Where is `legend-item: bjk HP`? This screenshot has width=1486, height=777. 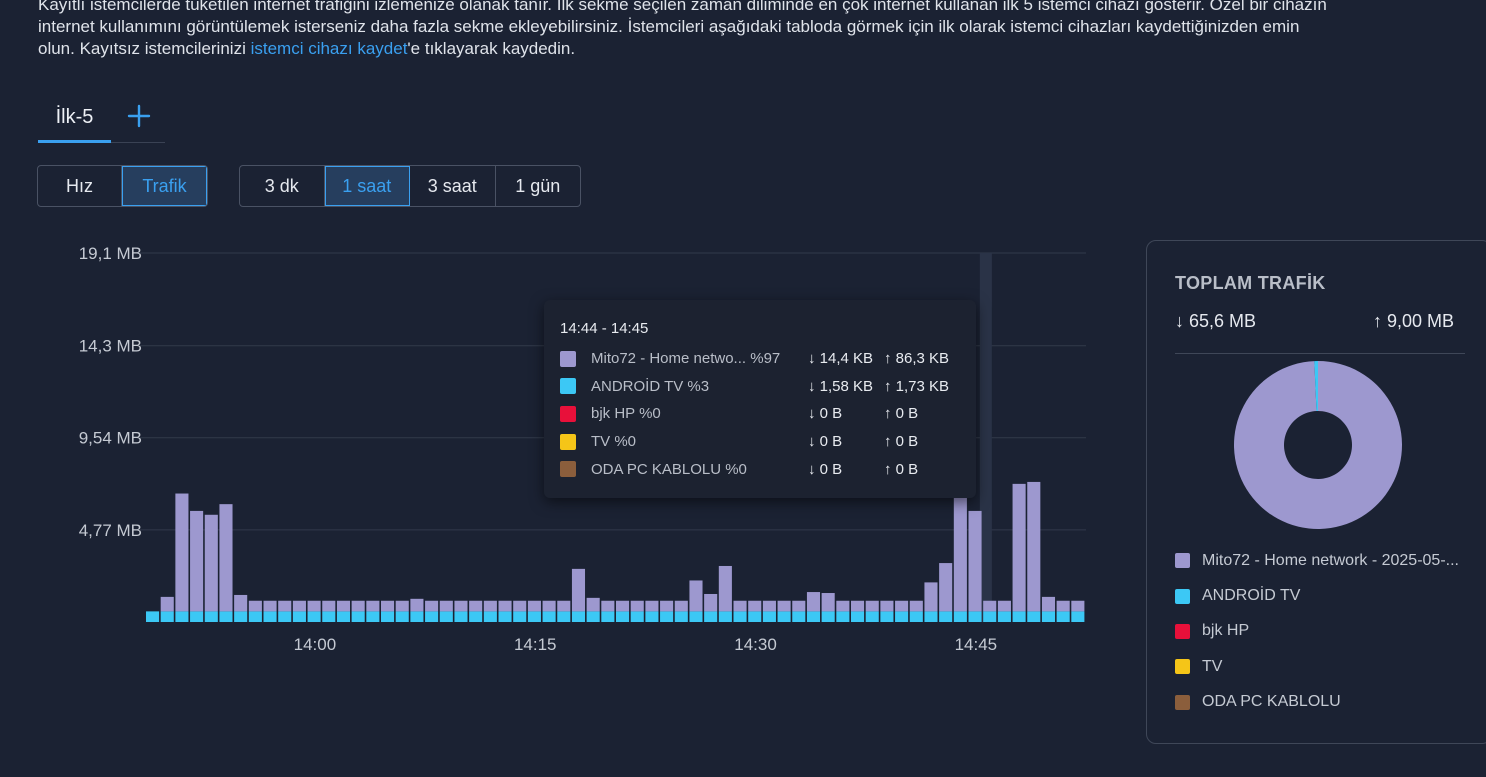 legend-item: bjk HP is located at coordinates (1317, 631).